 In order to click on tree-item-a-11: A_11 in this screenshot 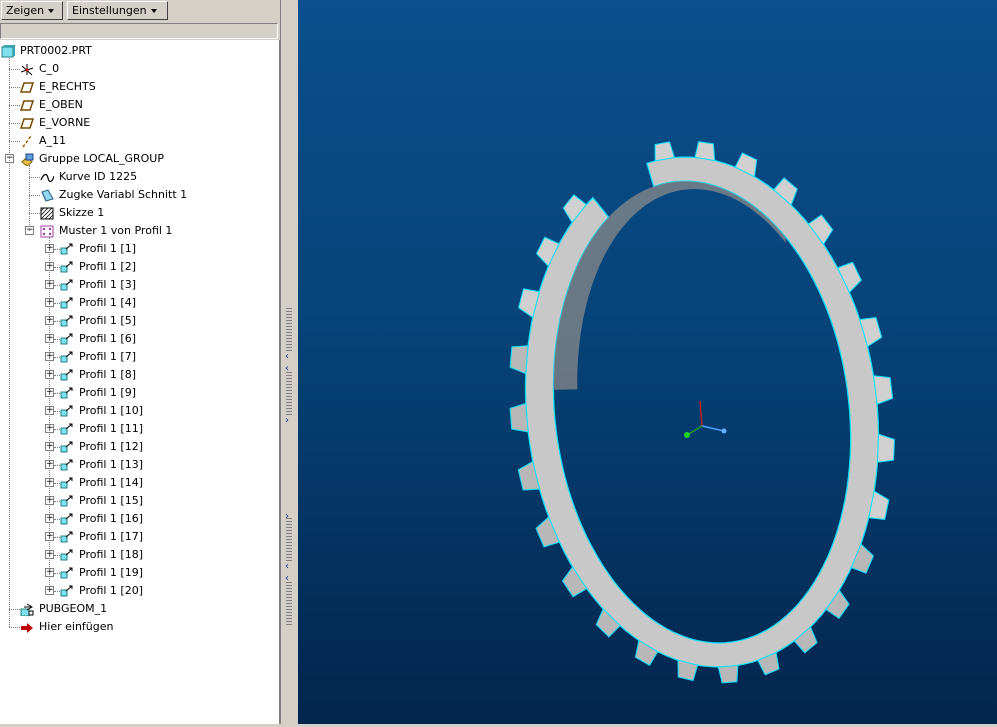, I will do `click(139, 141)`.